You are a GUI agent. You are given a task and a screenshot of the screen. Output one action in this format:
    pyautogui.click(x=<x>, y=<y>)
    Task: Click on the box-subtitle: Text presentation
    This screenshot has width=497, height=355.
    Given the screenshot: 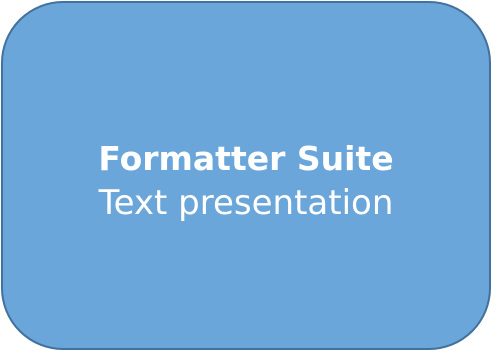 What is the action you would take?
    pyautogui.click(x=246, y=202)
    